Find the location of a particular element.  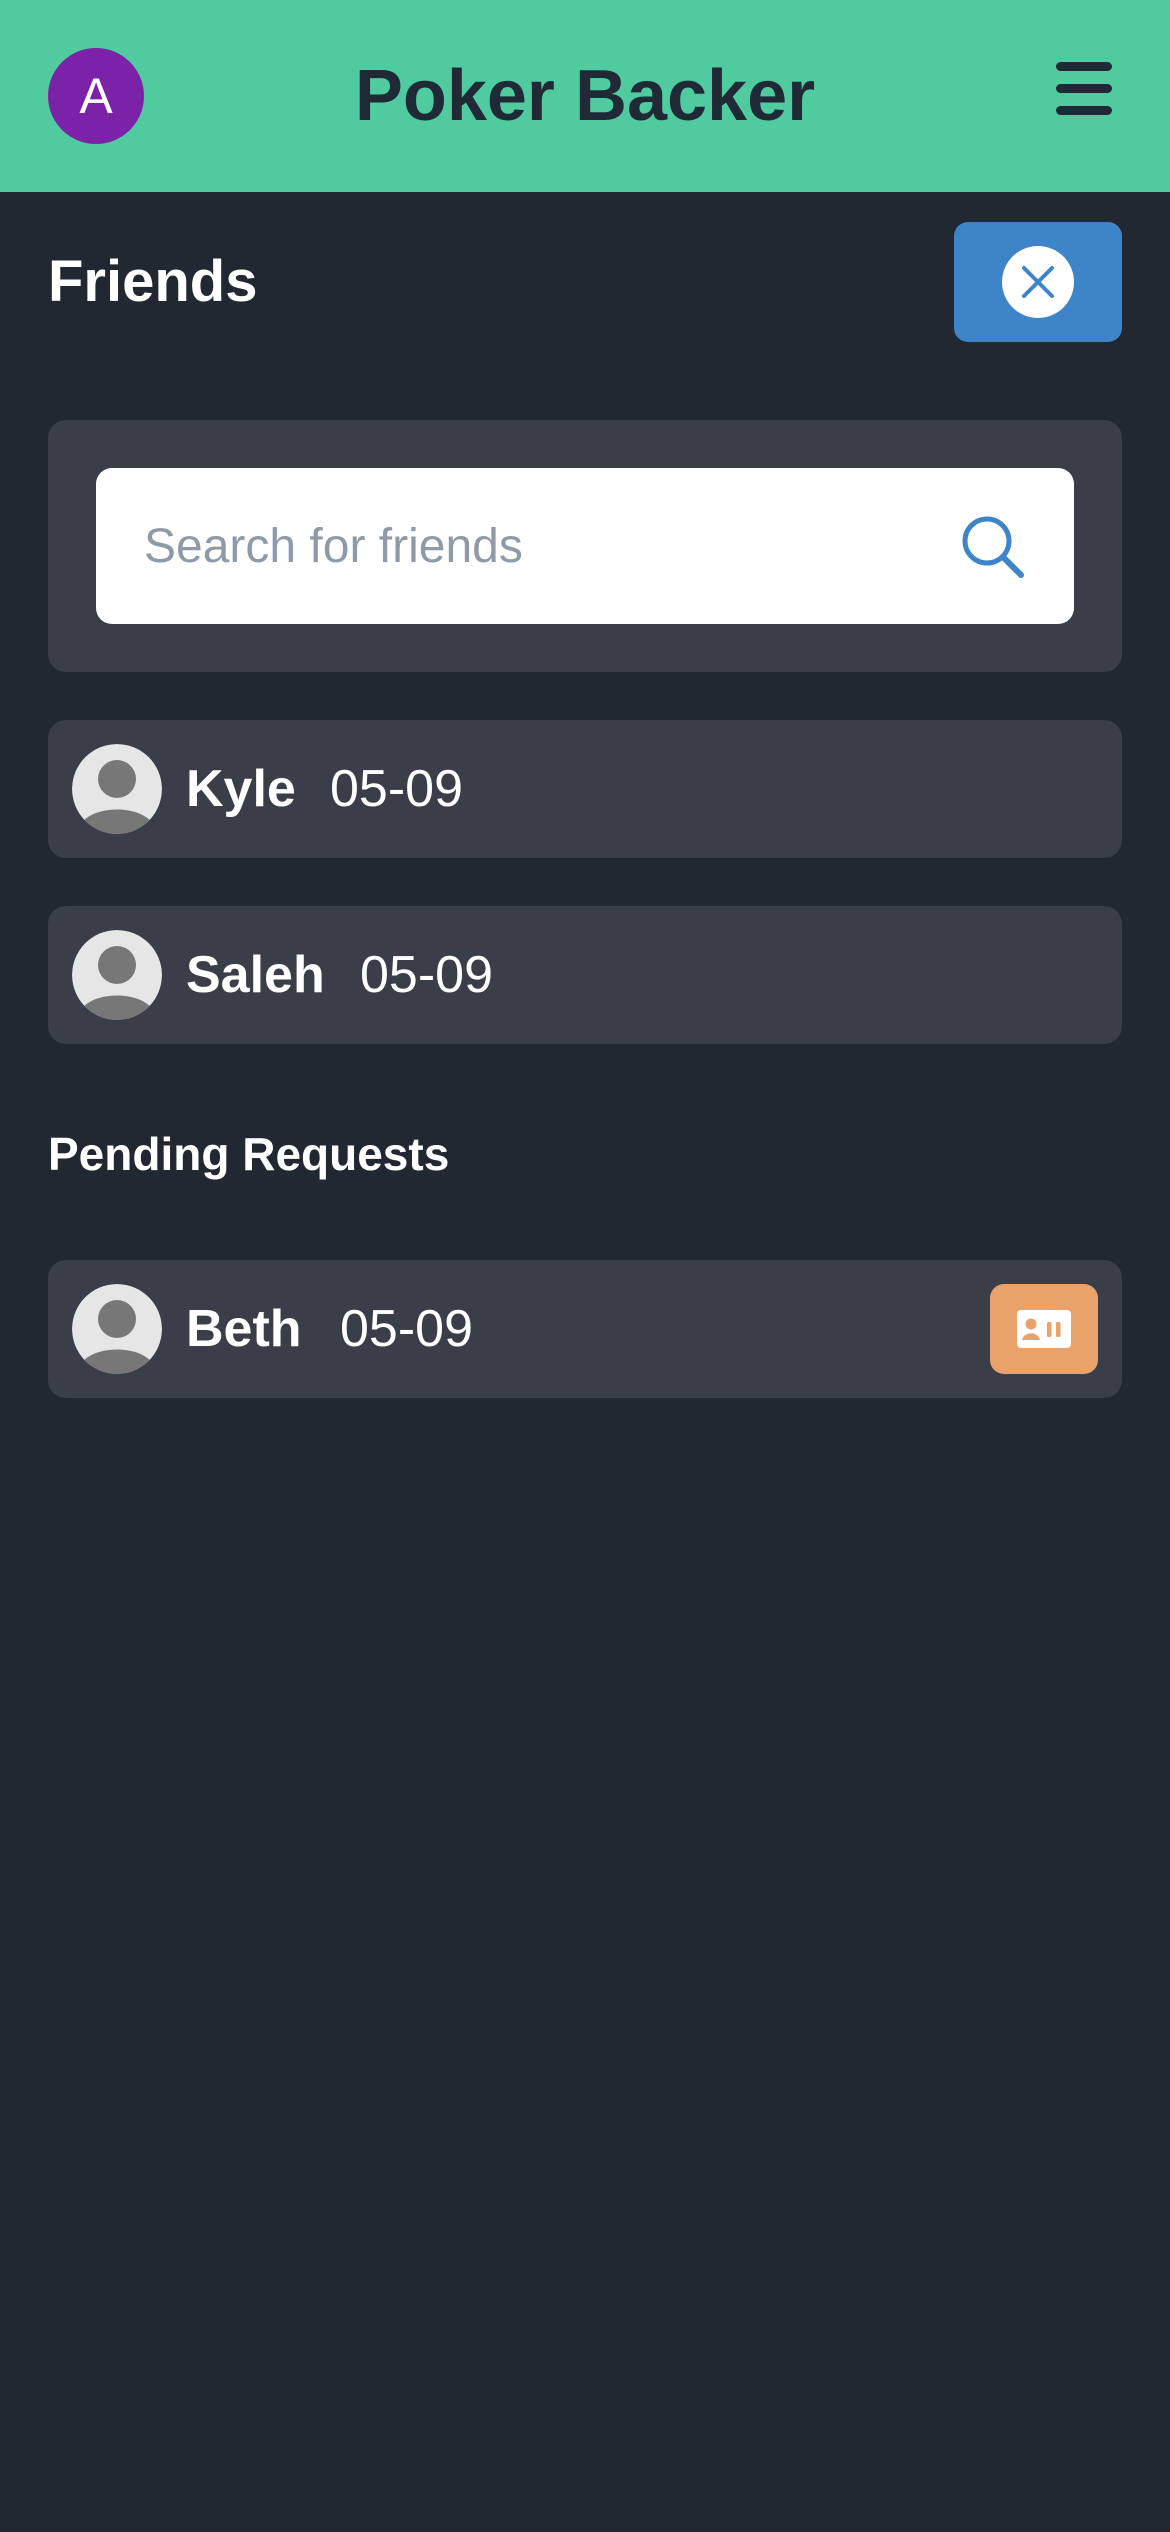

id-card-icon is located at coordinates (1044, 1329).